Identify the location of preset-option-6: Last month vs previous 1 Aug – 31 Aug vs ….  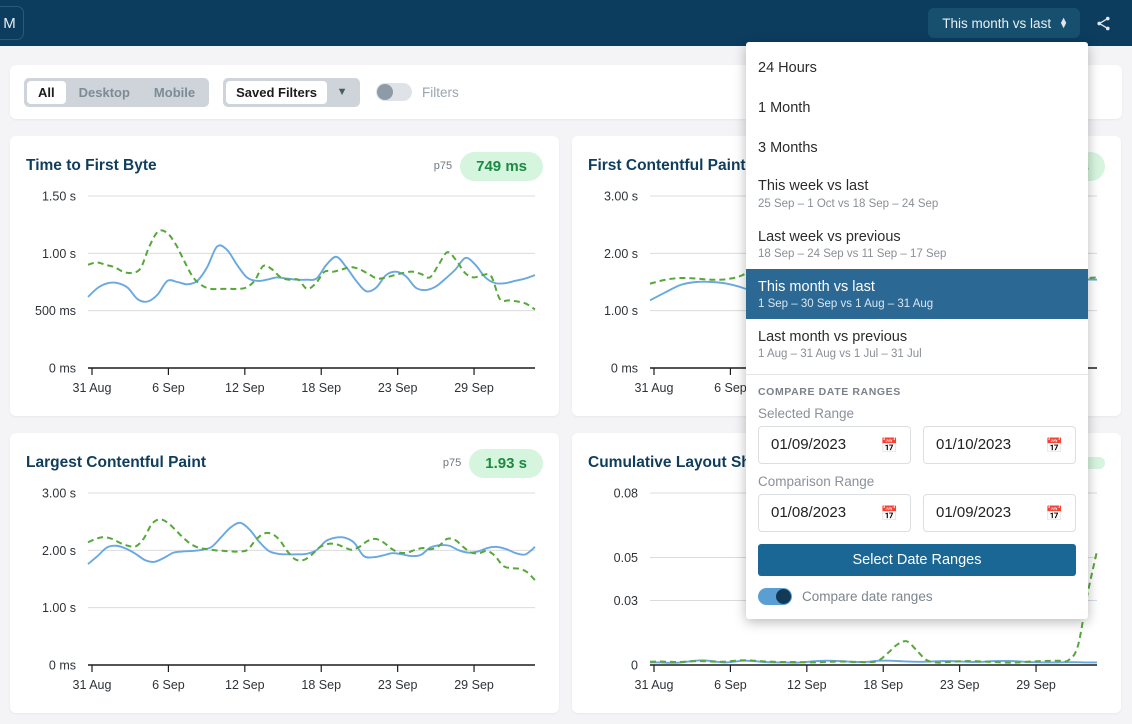
(917, 344).